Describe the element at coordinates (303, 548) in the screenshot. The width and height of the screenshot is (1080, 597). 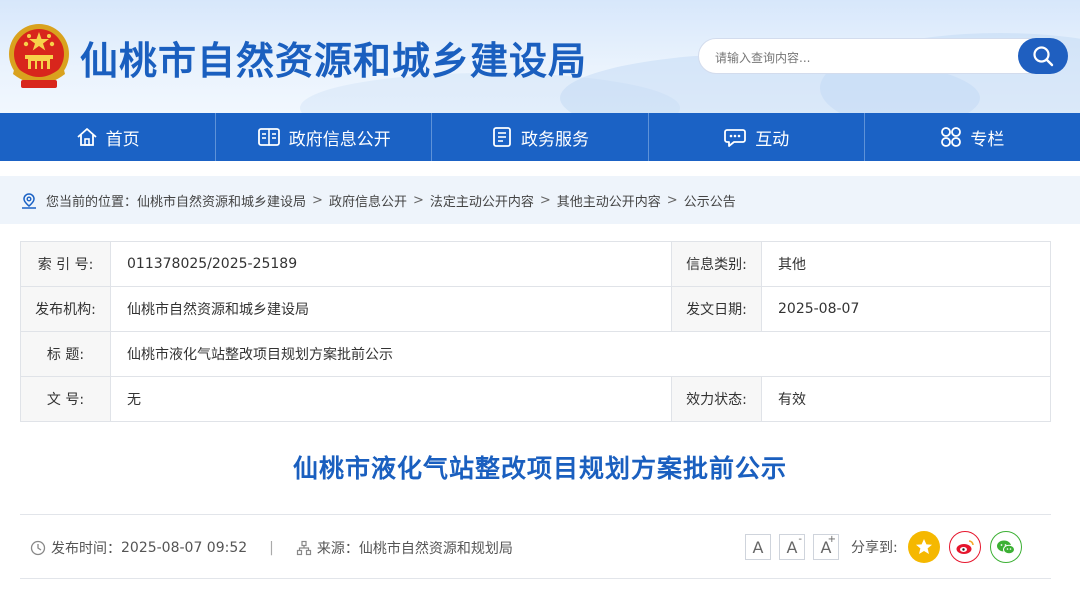
I see `source-icon` at that location.